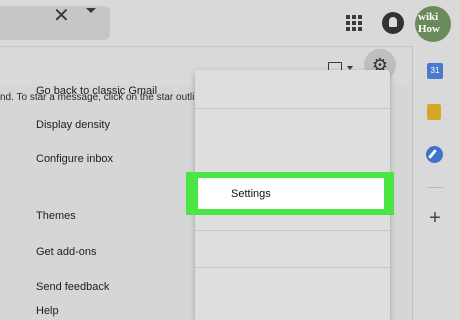 This screenshot has height=320, width=460. I want to click on menu-item-send-feedback: Send feedback, so click(72, 287).